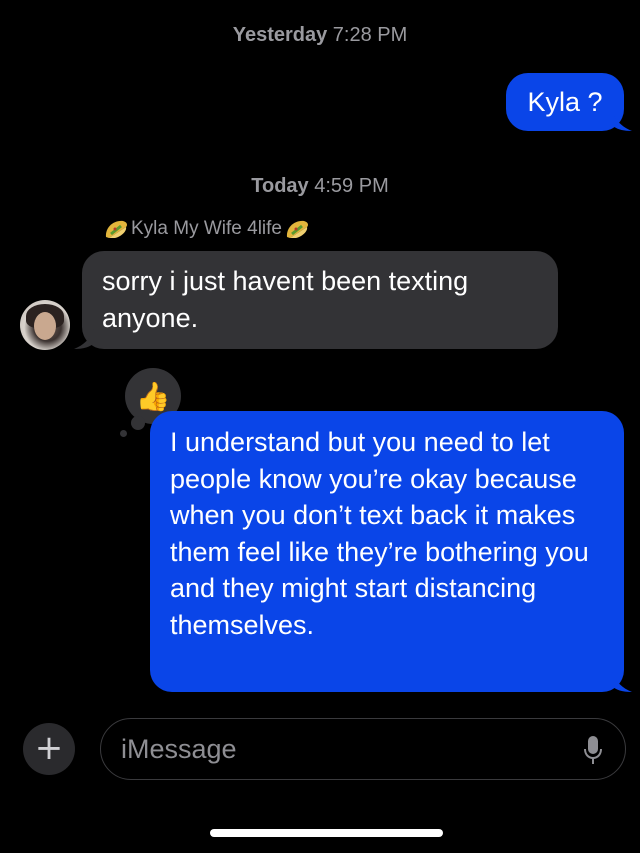 The image size is (640, 853). I want to click on timestamp-yesterday: Yesterday 7:28 PM, so click(320, 35).